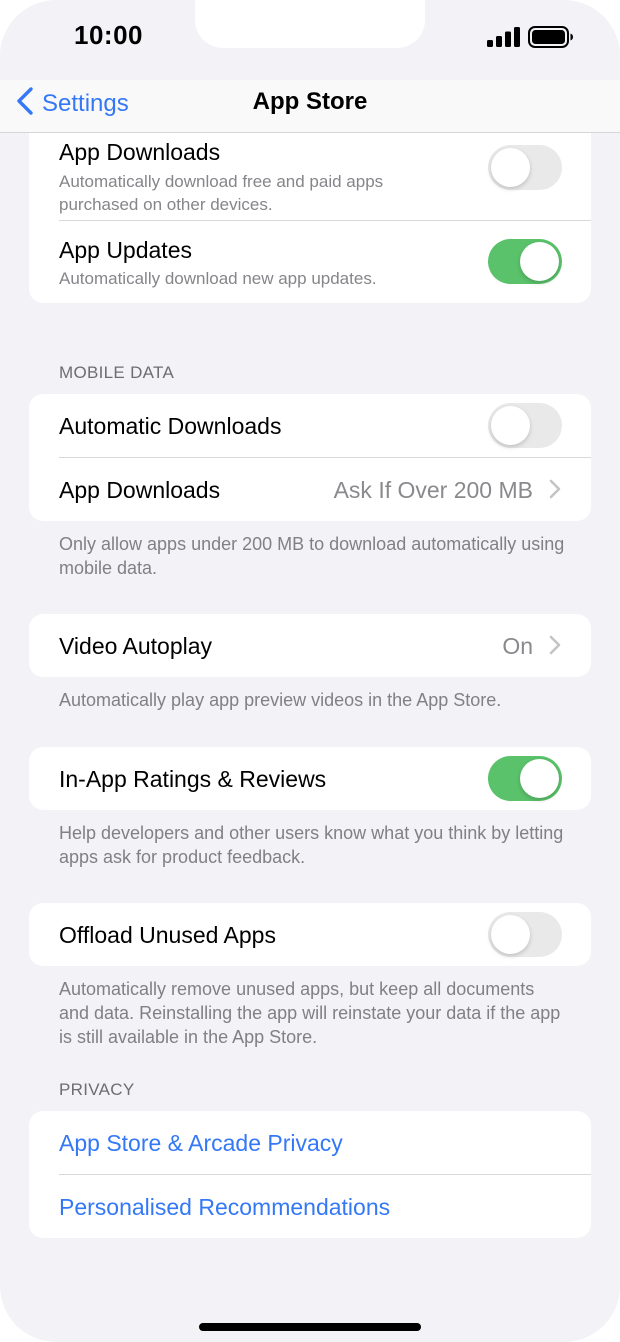 The image size is (620, 1342). What do you see at coordinates (218, 278) in the screenshot?
I see `app-updates-subtitle: Automatically download new app updates.` at bounding box center [218, 278].